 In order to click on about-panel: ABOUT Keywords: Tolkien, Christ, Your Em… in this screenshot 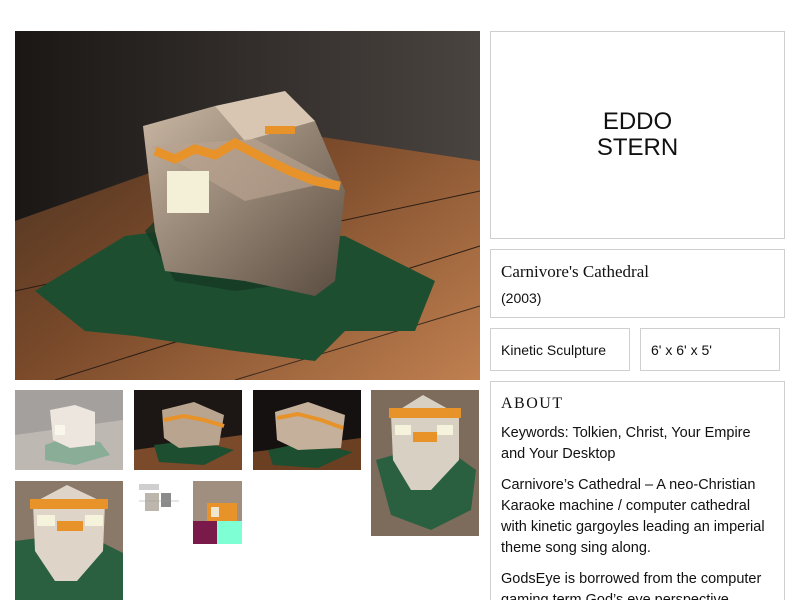, I will do `click(637, 490)`.